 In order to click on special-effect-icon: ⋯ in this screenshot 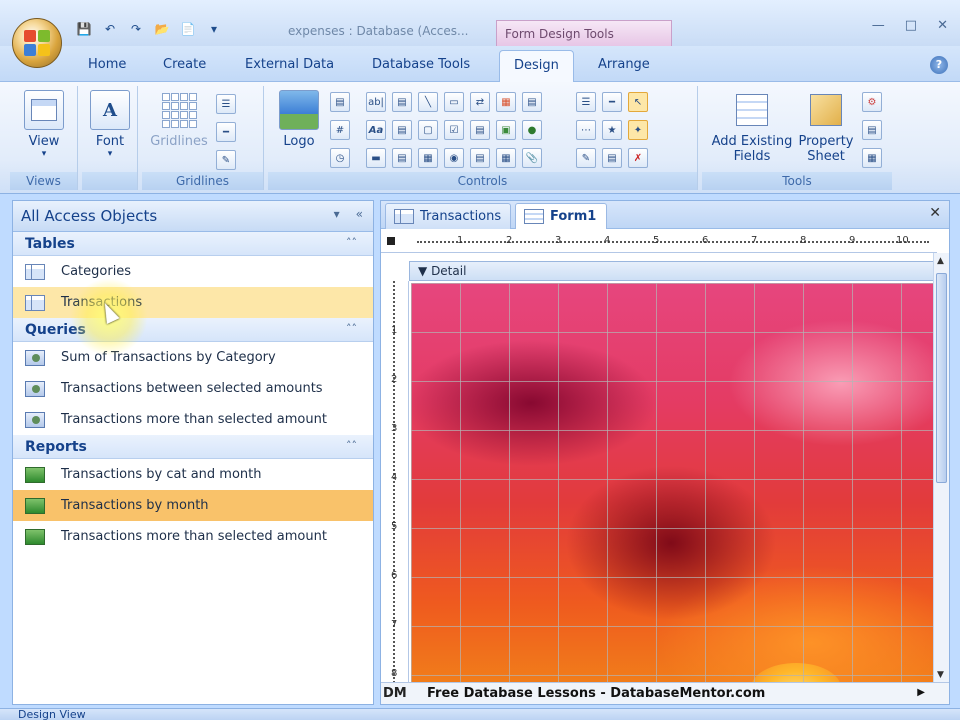, I will do `click(586, 130)`.